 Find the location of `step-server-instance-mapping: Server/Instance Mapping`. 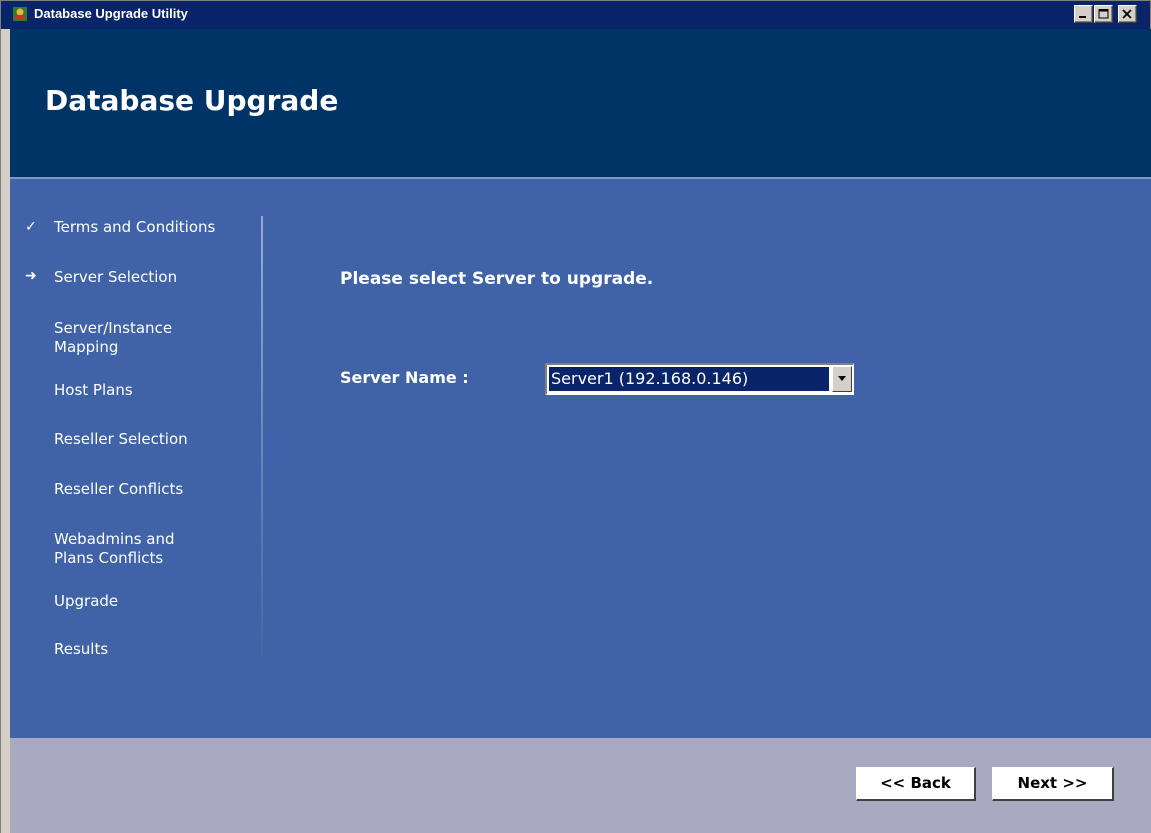

step-server-instance-mapping: Server/Instance Mapping is located at coordinates (113, 338).